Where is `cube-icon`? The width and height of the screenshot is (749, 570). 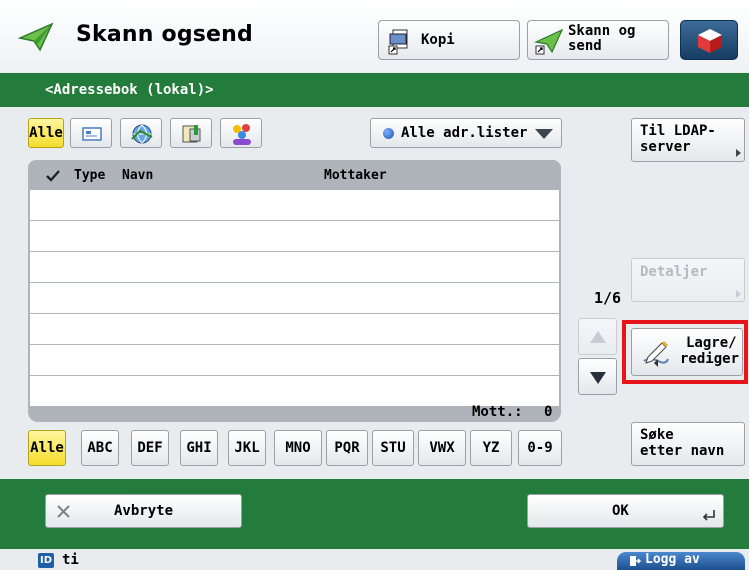
cube-icon is located at coordinates (710, 41).